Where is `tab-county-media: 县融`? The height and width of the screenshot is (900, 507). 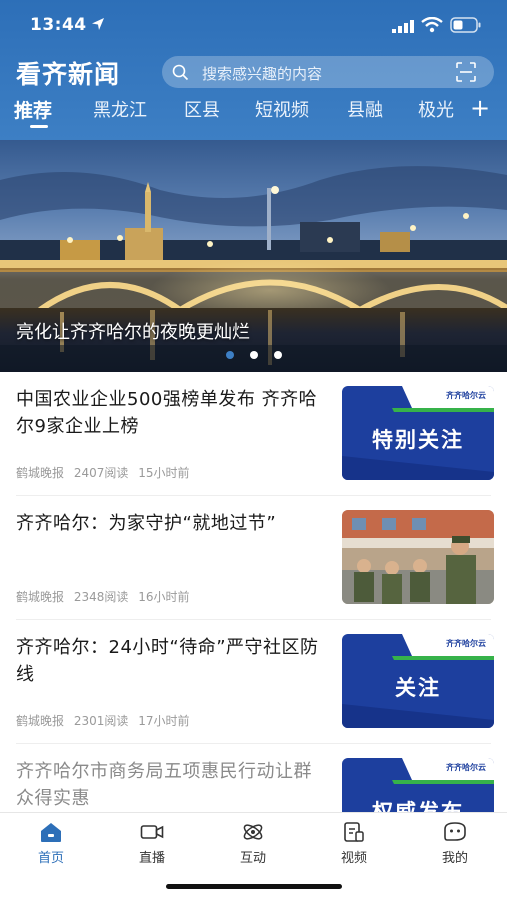 tab-county-media: 县融 is located at coordinates (365, 109).